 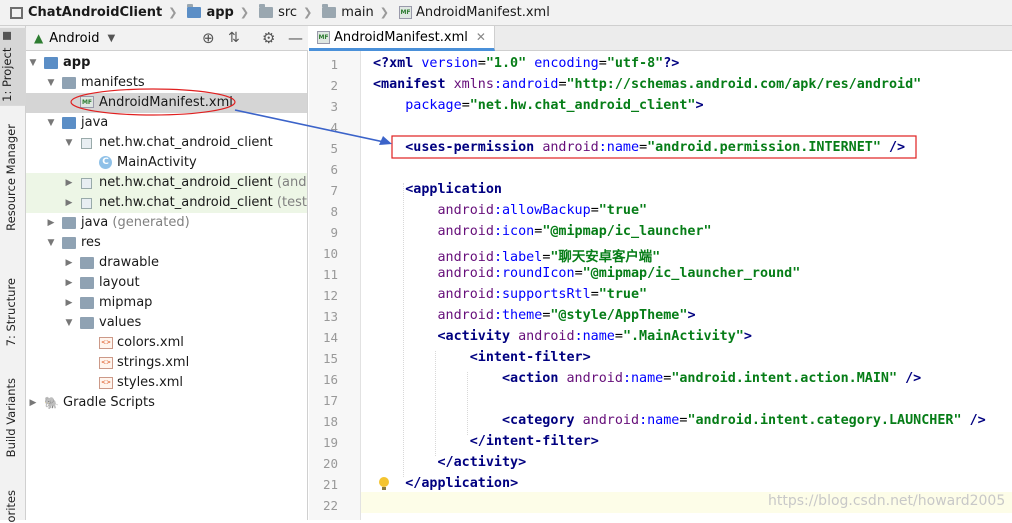 What do you see at coordinates (166, 123) in the screenshot?
I see `tree-item-java: ▼ java` at bounding box center [166, 123].